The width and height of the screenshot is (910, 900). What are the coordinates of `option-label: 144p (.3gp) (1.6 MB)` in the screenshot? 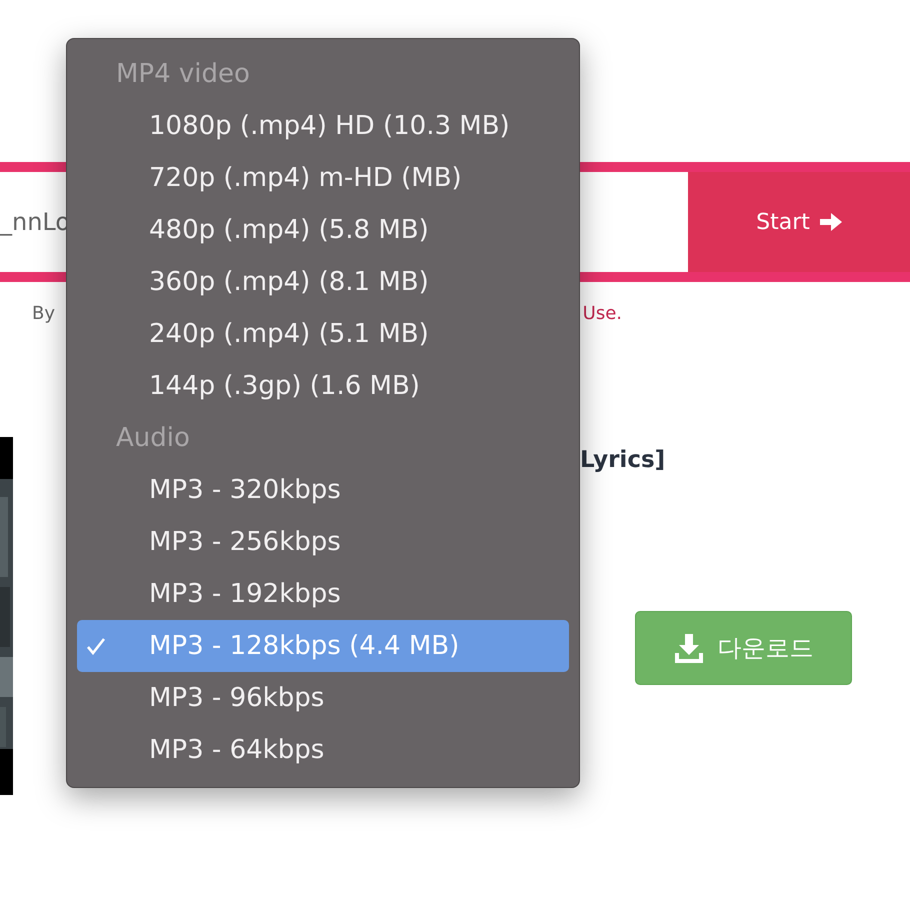 It's located at (284, 386).